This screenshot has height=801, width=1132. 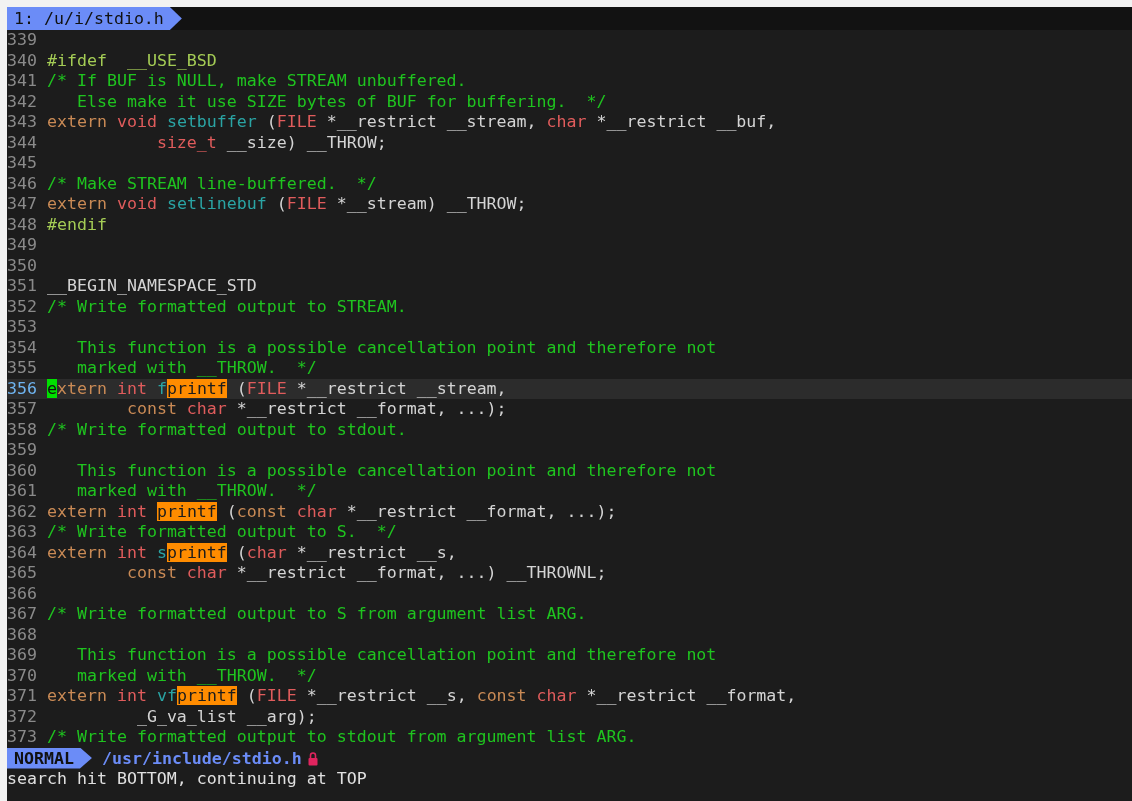 I want to click on line-number: 367, so click(x=22, y=614).